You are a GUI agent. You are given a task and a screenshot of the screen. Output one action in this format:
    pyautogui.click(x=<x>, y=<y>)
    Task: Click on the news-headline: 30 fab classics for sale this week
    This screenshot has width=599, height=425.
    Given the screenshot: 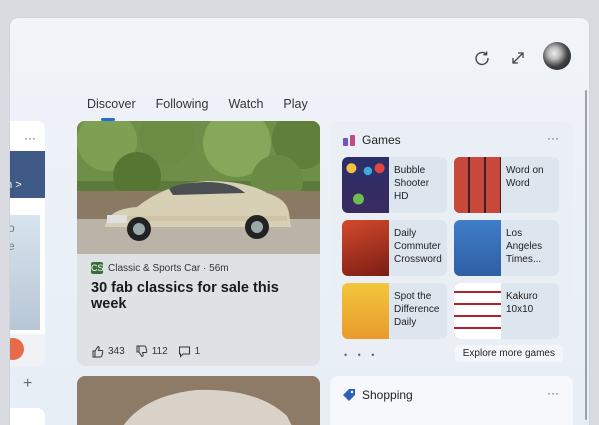 What is the action you would take?
    pyautogui.click(x=201, y=296)
    